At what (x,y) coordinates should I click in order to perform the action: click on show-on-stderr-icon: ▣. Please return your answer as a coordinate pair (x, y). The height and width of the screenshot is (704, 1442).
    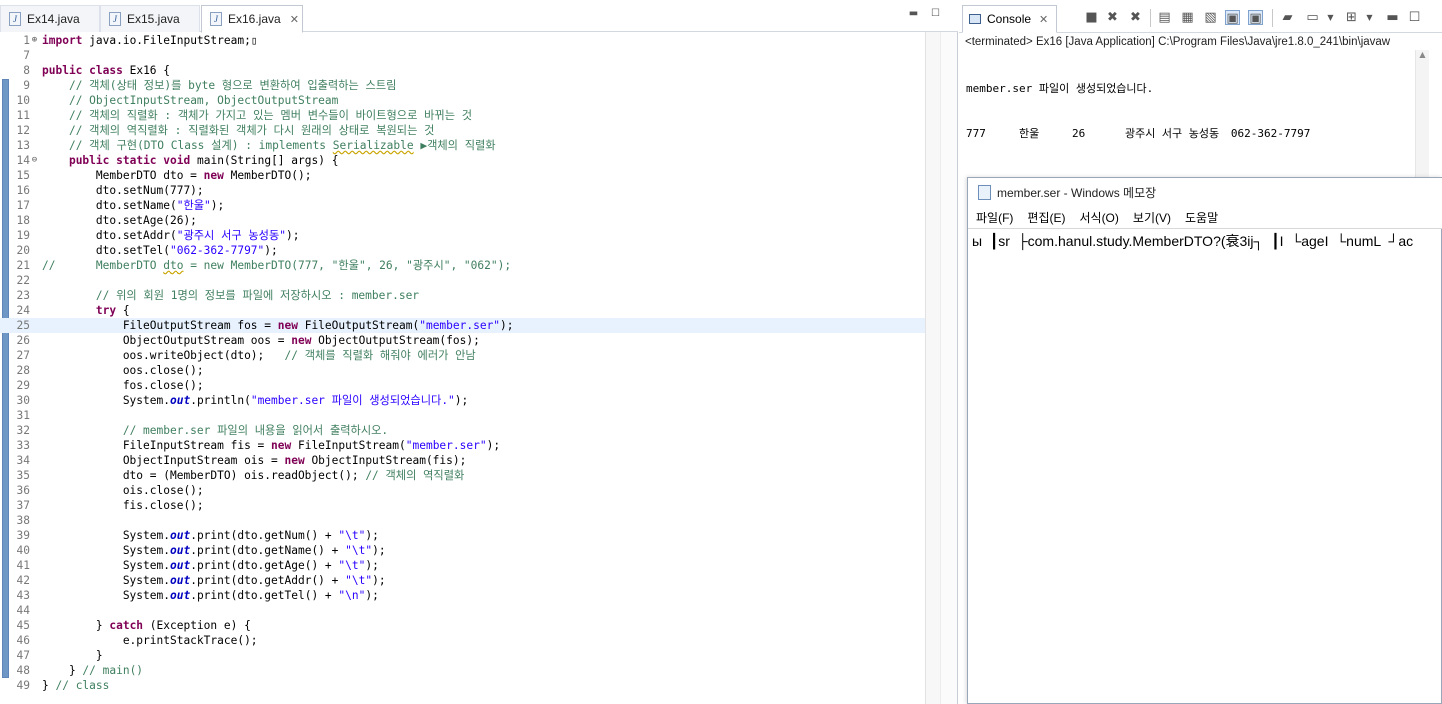
    Looking at the image, I should click on (1255, 18).